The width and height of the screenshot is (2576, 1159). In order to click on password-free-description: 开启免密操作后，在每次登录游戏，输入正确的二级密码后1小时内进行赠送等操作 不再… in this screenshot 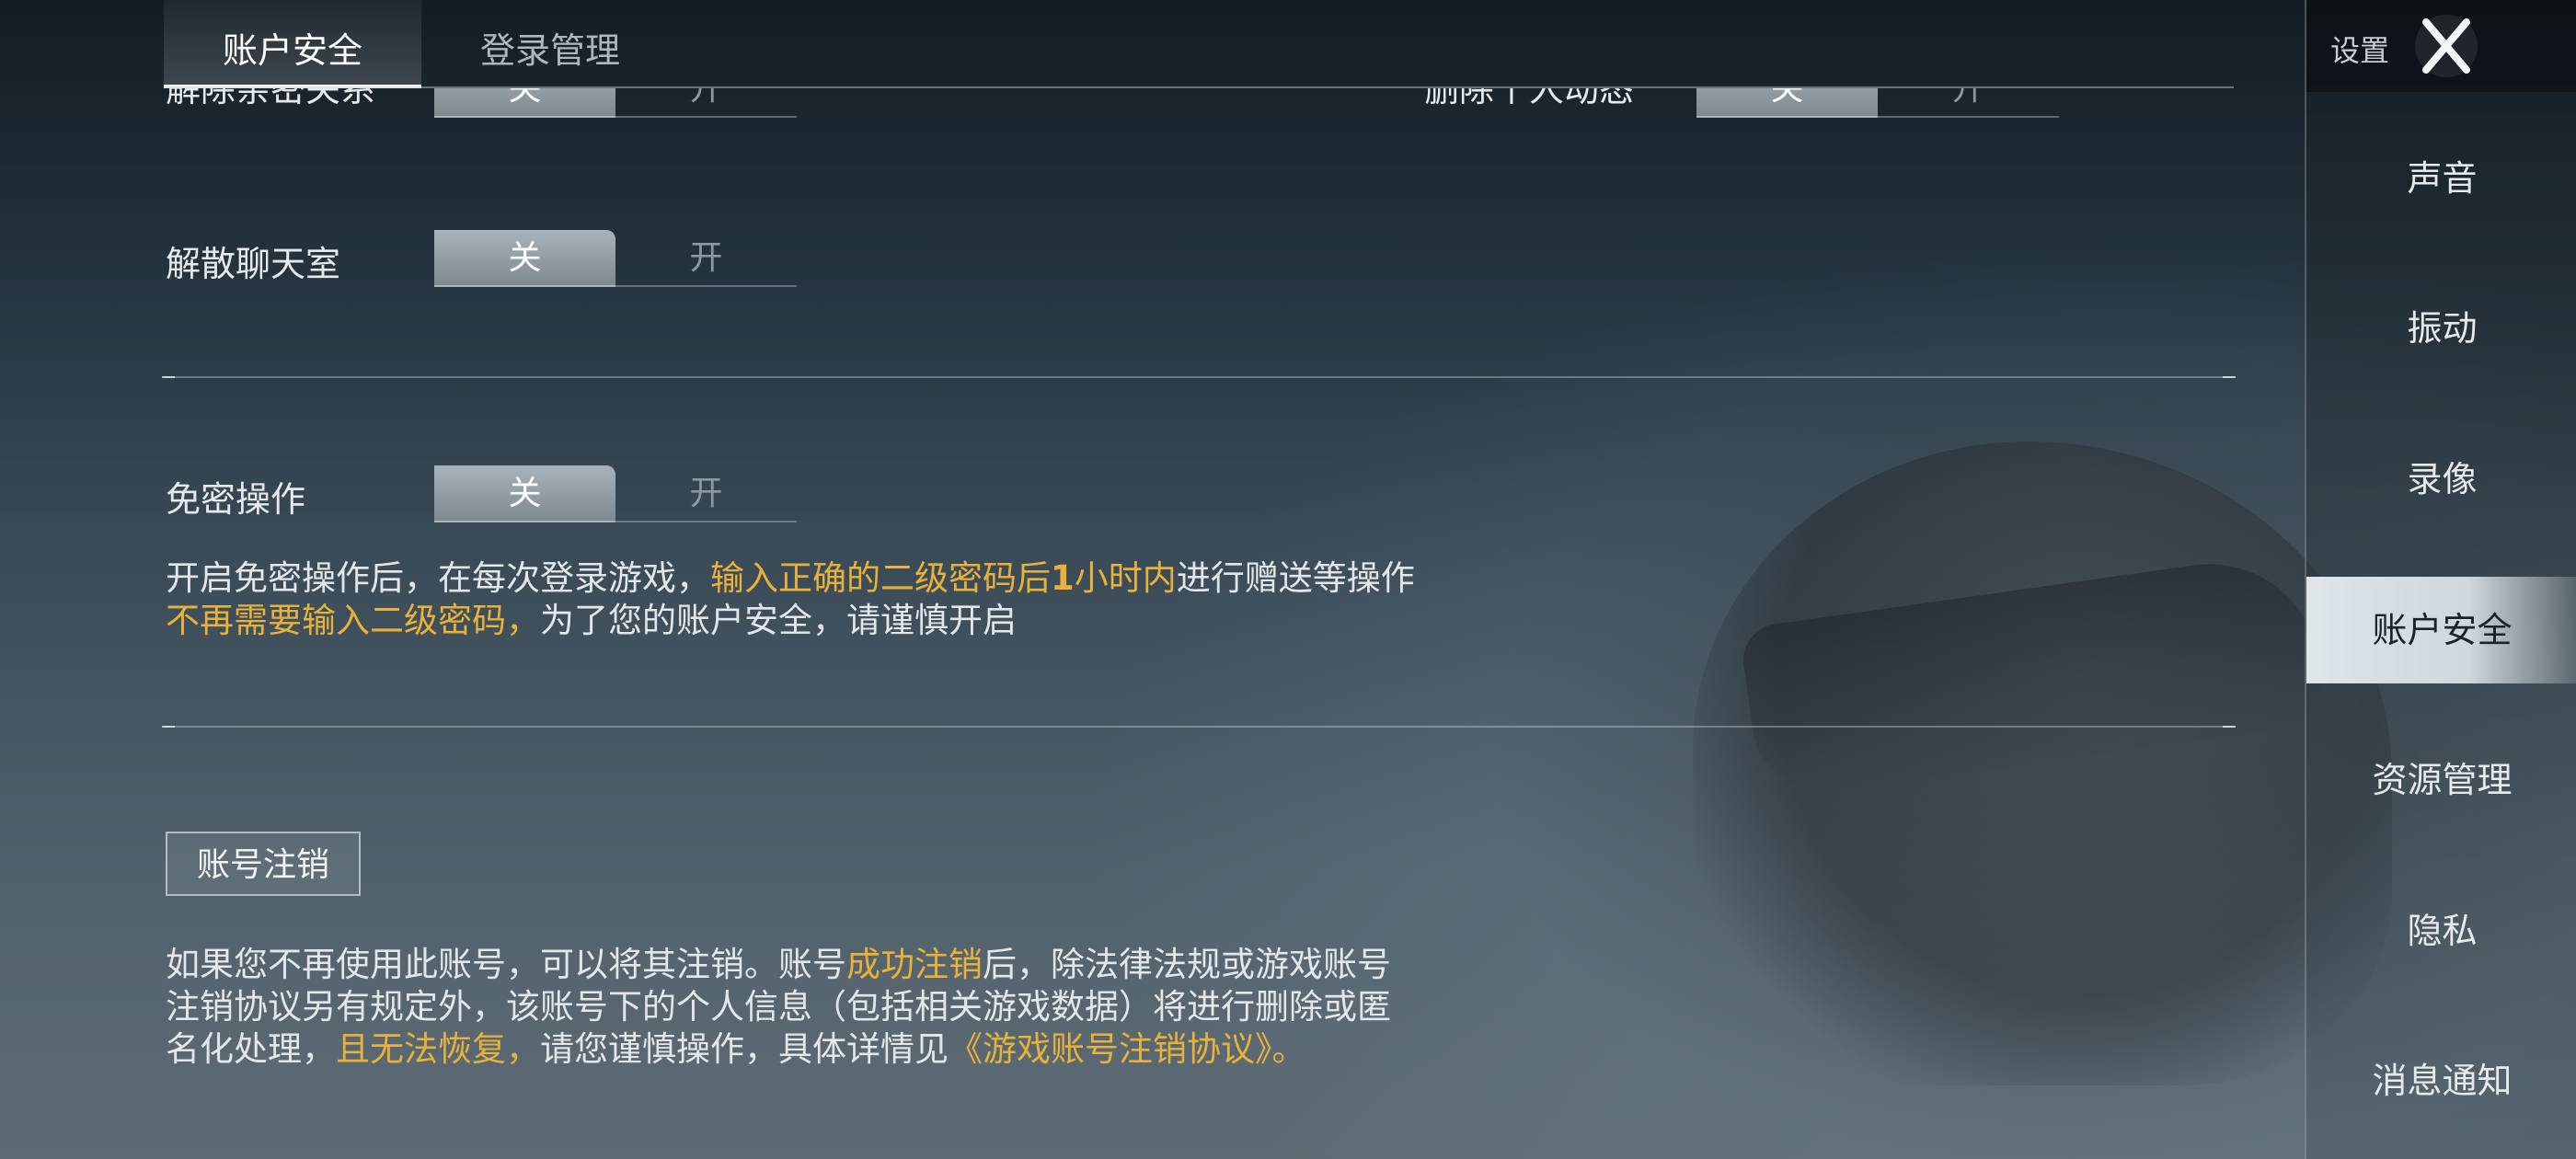, I will do `click(790, 599)`.